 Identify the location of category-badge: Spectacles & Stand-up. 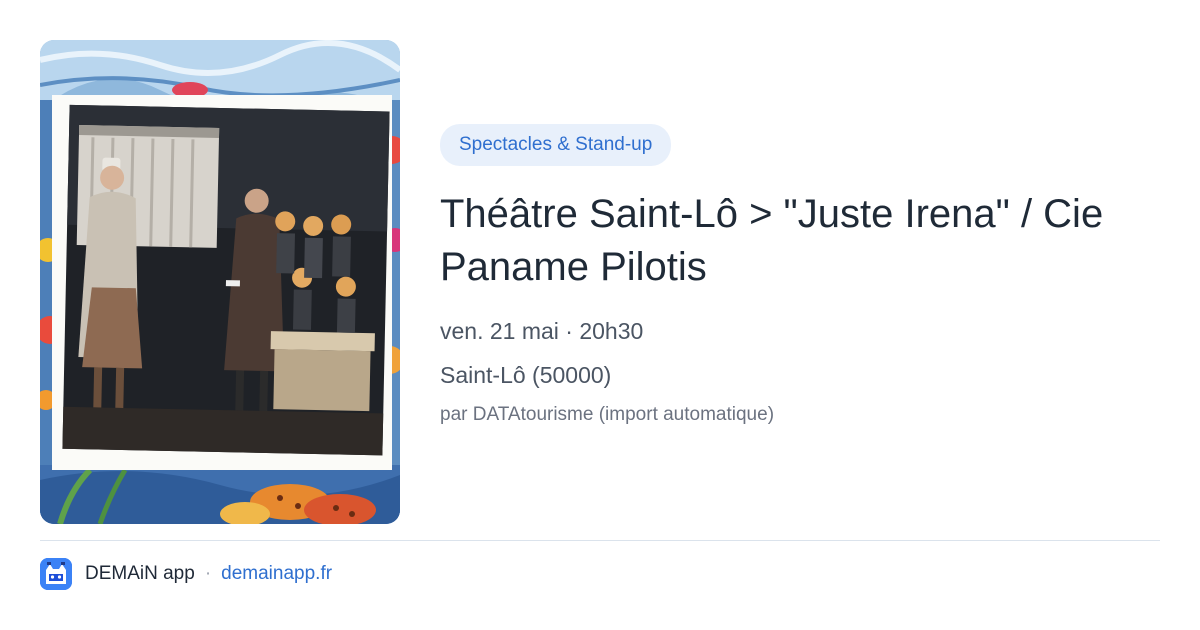
(556, 145).